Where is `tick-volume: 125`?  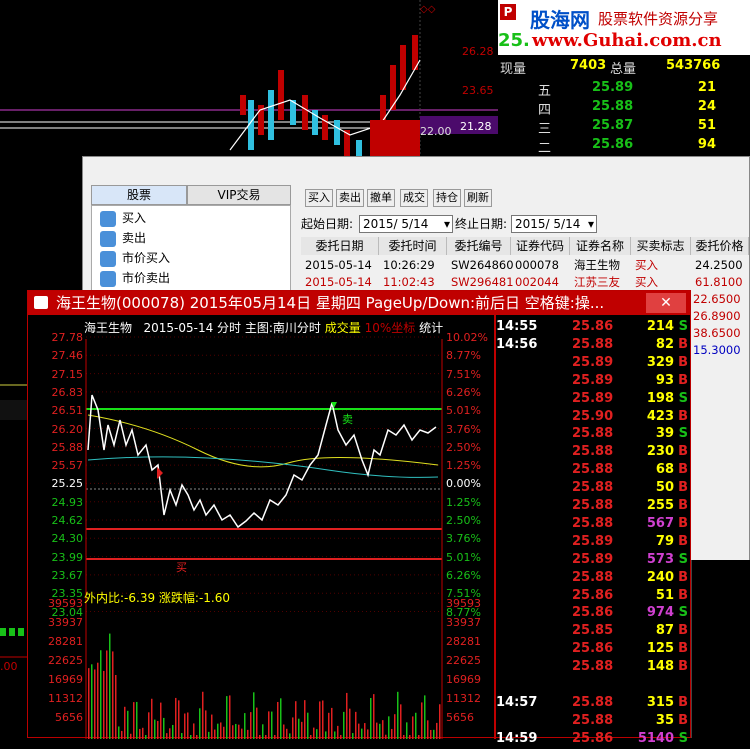 tick-volume: 125 is located at coordinates (660, 649).